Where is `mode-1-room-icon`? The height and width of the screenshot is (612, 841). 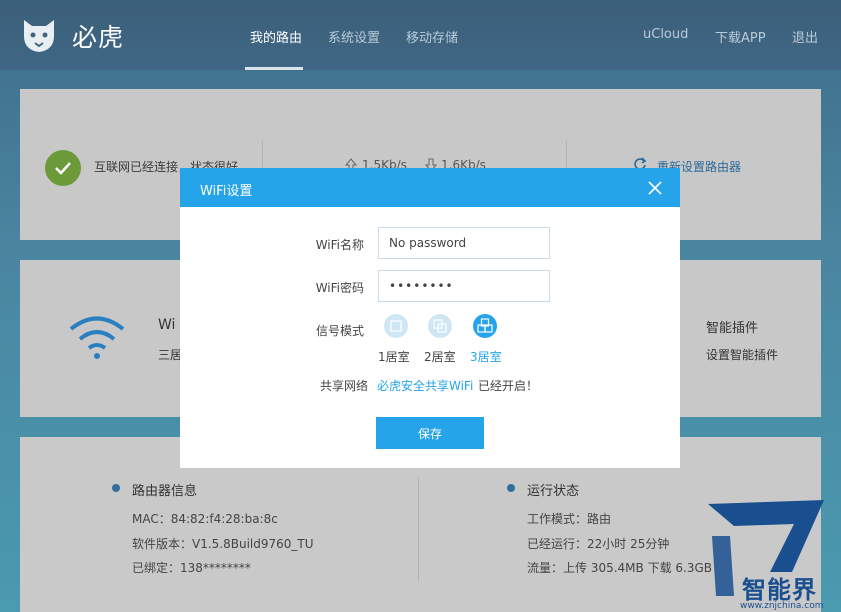 mode-1-room-icon is located at coordinates (396, 326).